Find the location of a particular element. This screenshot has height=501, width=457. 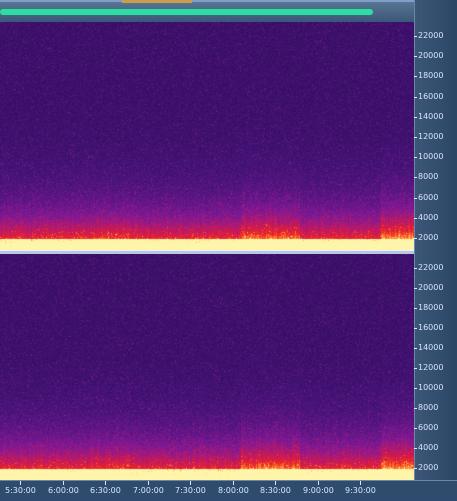

top-toolbar is located at coordinates (228, 11).